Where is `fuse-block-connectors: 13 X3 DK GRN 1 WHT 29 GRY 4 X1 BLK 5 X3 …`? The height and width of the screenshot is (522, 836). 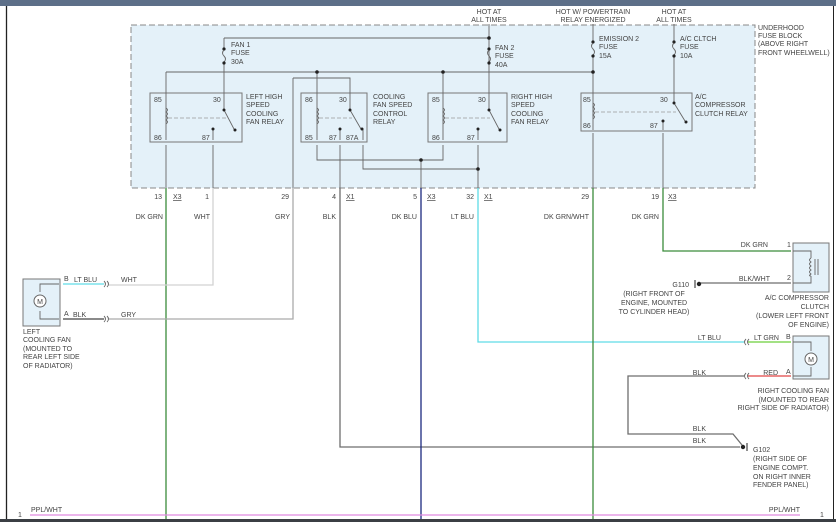 fuse-block-connectors: 13 X3 DK GRN 1 WHT 29 GRY 4 X1 BLK 5 X3 … is located at coordinates (406, 207).